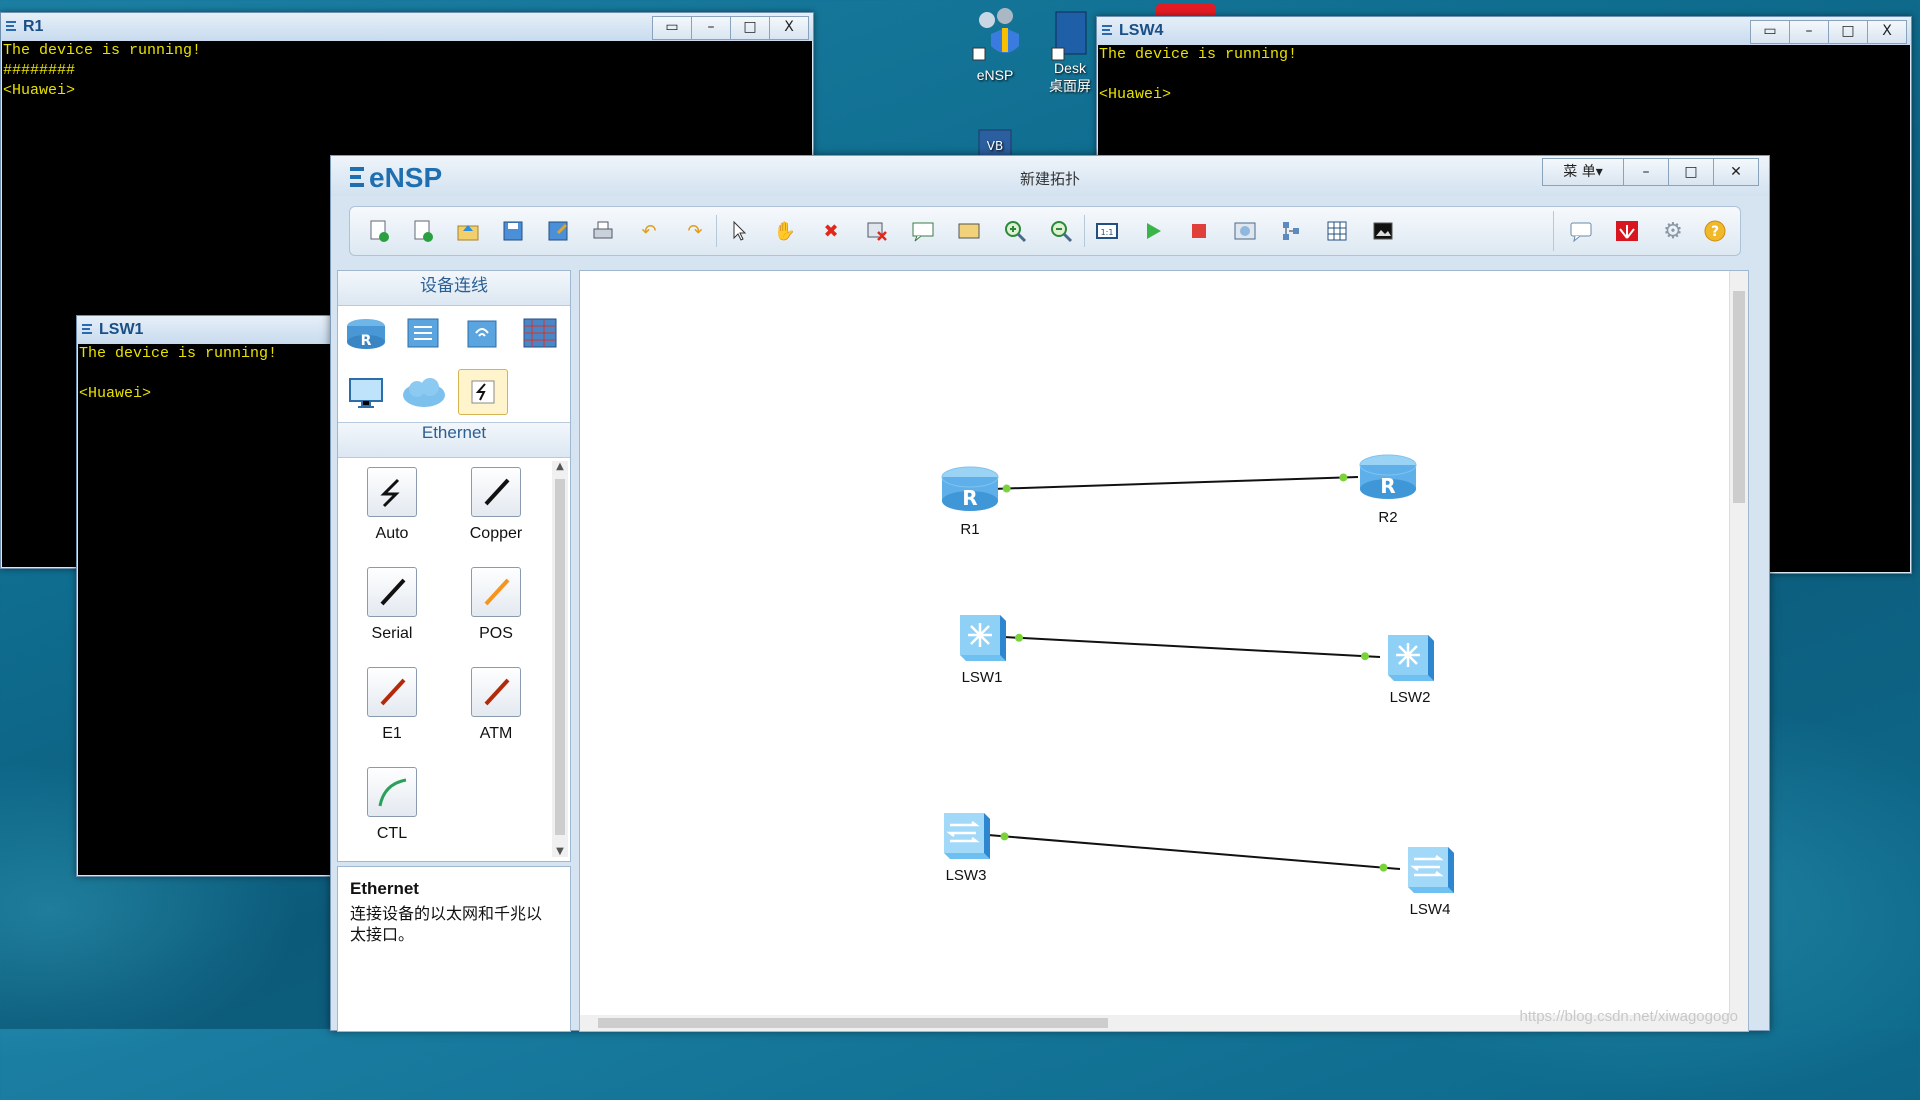 The width and height of the screenshot is (1920, 1100). I want to click on open-icon, so click(468, 231).